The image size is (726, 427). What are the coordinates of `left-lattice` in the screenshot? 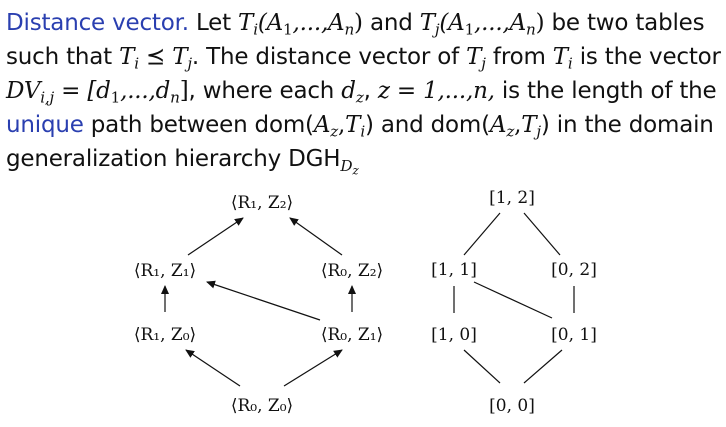 It's located at (258, 302).